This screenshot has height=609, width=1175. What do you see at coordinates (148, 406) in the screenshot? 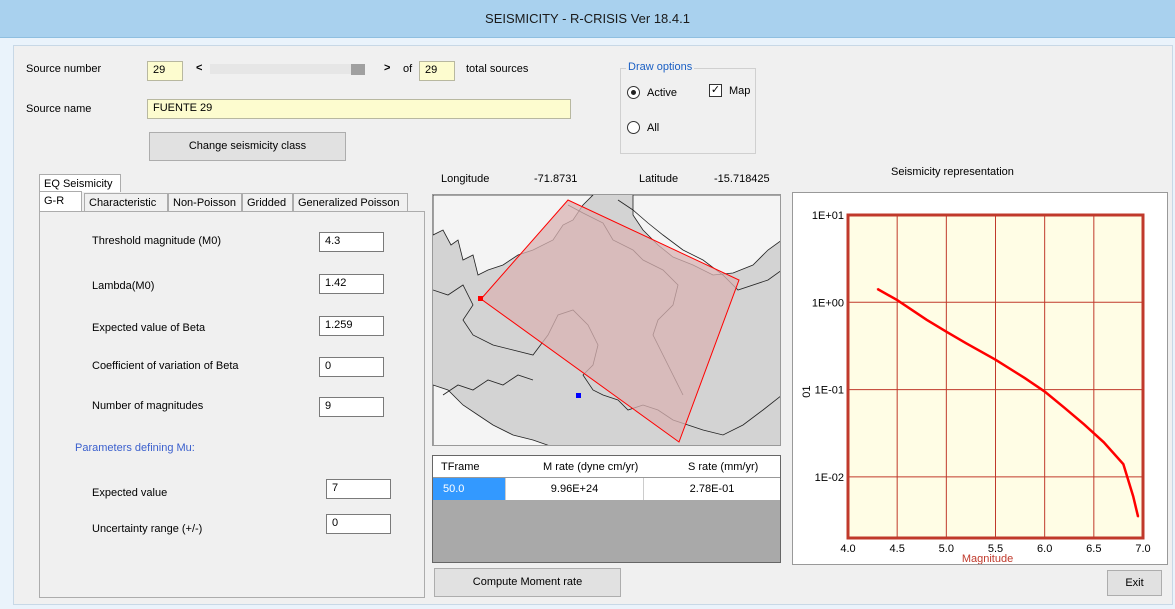
I see `number-of-magnitudes-label: Number of magnitudes` at bounding box center [148, 406].